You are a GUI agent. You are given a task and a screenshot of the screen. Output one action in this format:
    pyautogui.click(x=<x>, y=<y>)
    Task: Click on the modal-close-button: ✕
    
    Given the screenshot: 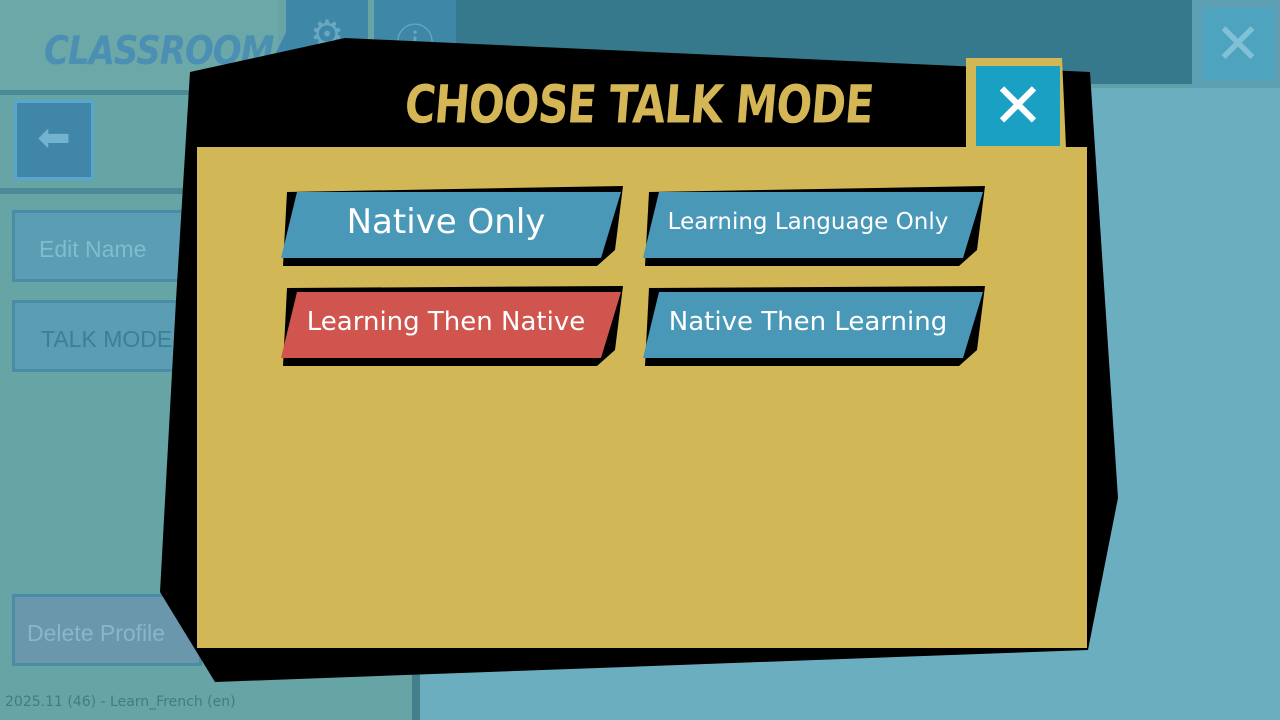 What is the action you would take?
    pyautogui.click(x=1015, y=104)
    